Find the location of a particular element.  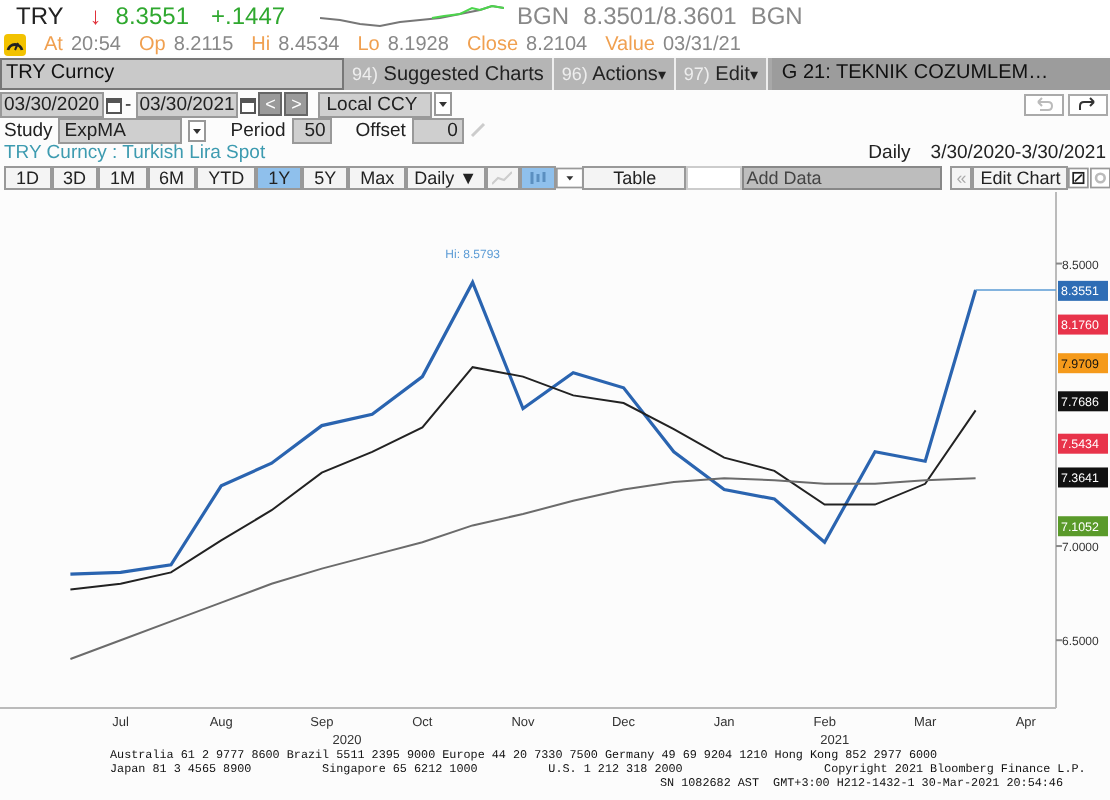

stat-value: 8.1928 is located at coordinates (418, 44).